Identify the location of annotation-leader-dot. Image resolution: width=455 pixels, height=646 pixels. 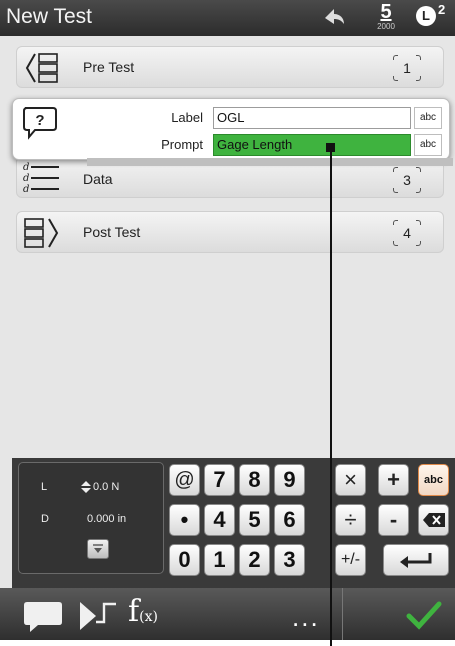
(330, 147).